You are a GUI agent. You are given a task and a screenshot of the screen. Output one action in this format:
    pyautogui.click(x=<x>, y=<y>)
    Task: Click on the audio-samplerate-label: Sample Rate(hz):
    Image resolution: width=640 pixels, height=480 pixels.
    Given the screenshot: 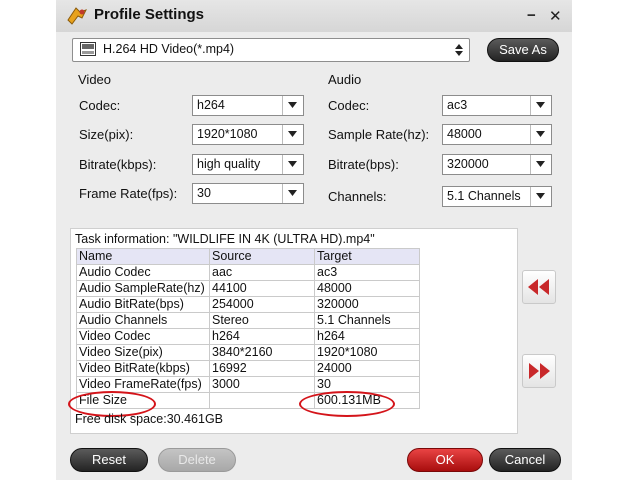 What is the action you would take?
    pyautogui.click(x=379, y=134)
    